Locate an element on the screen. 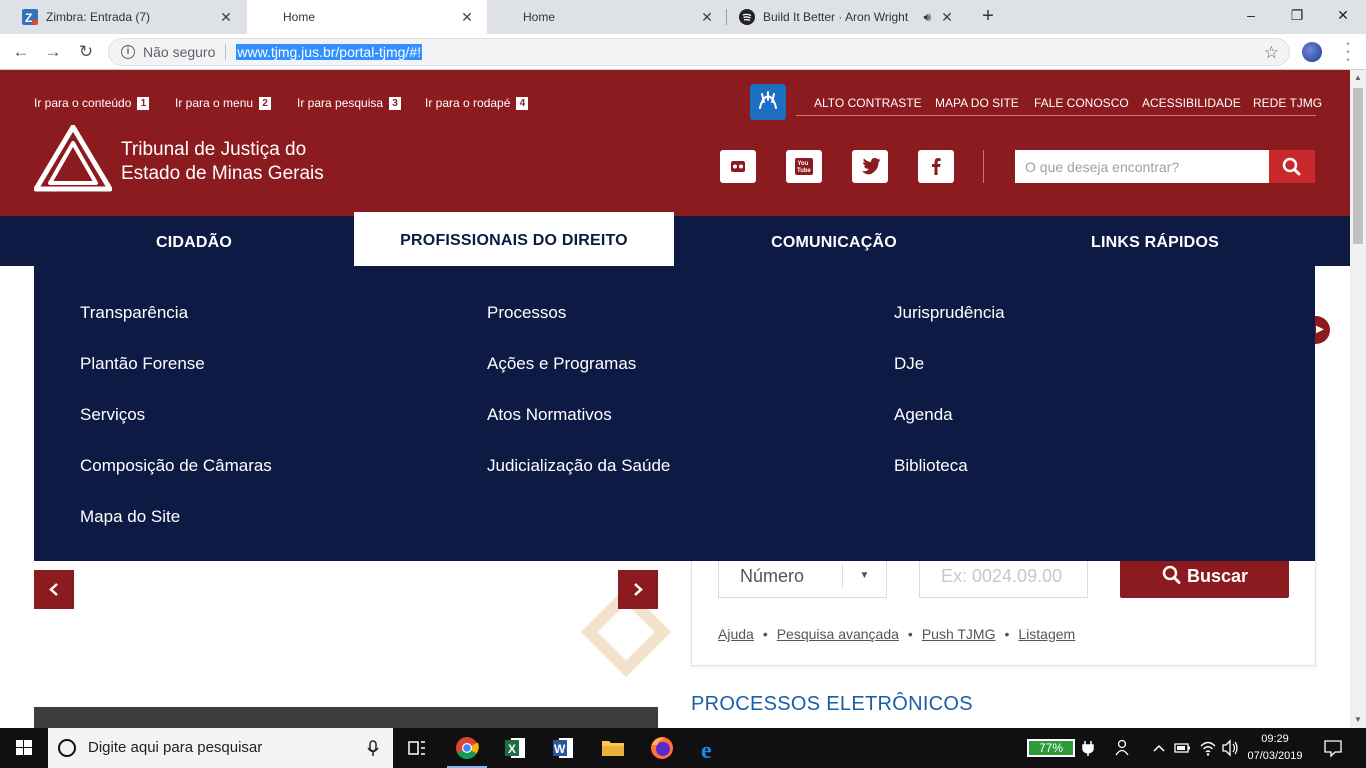 This screenshot has width=1366, height=768. excel-icon: X is located at coordinates (515, 748).